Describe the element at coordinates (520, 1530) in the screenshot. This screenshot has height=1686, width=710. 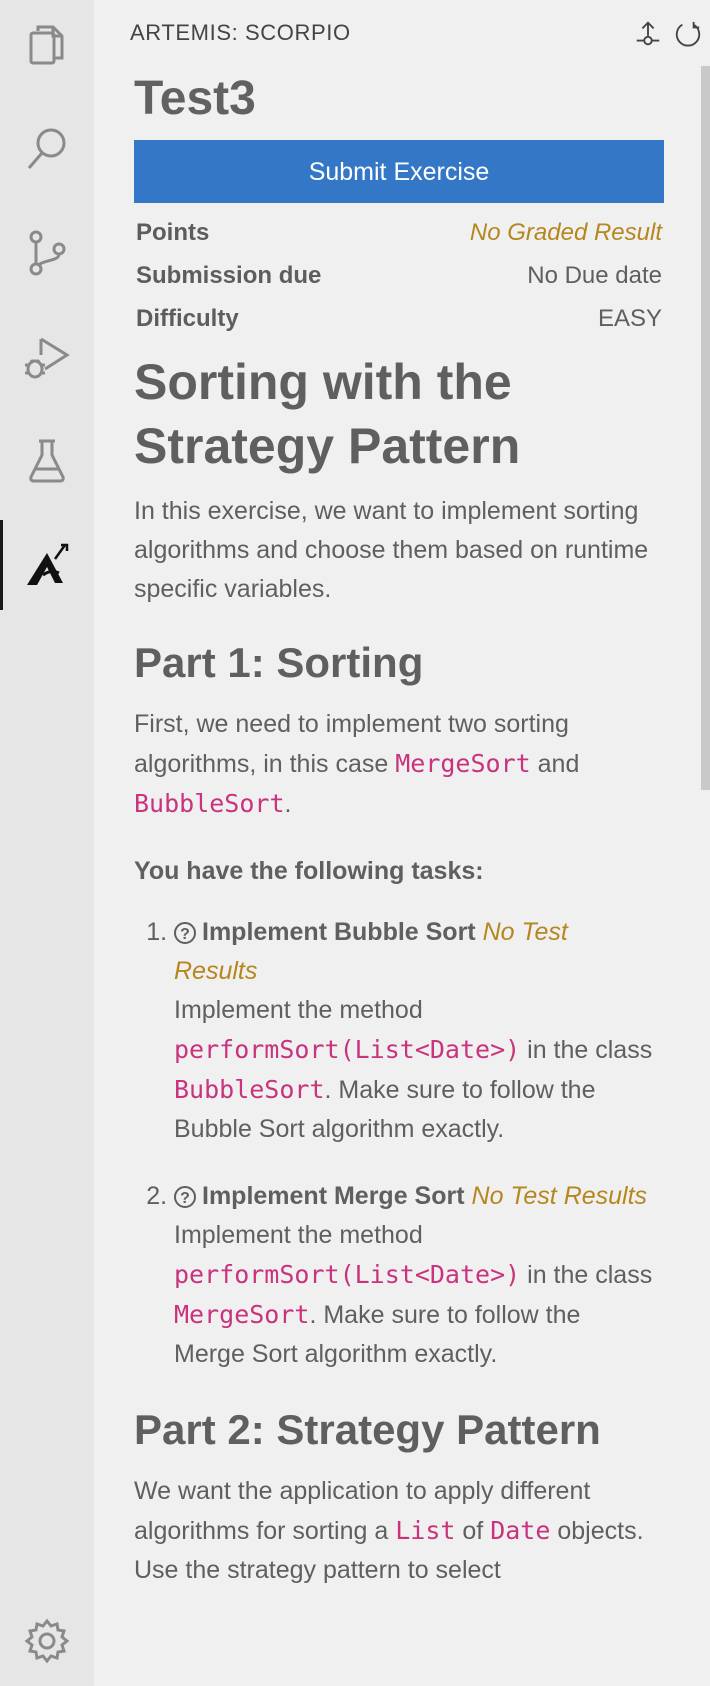
I see `code-date: Date` at that location.